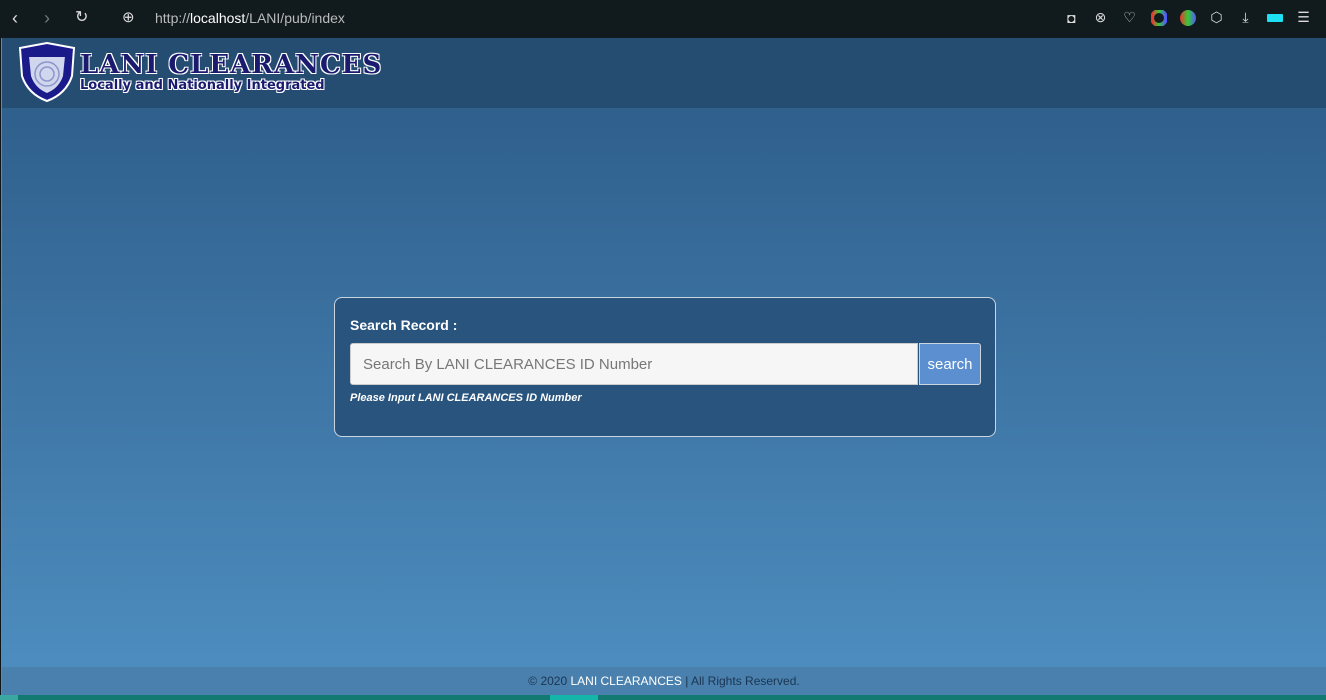 The height and width of the screenshot is (700, 1326). What do you see at coordinates (231, 65) in the screenshot?
I see `logo-title: LANI CLEARANCES` at bounding box center [231, 65].